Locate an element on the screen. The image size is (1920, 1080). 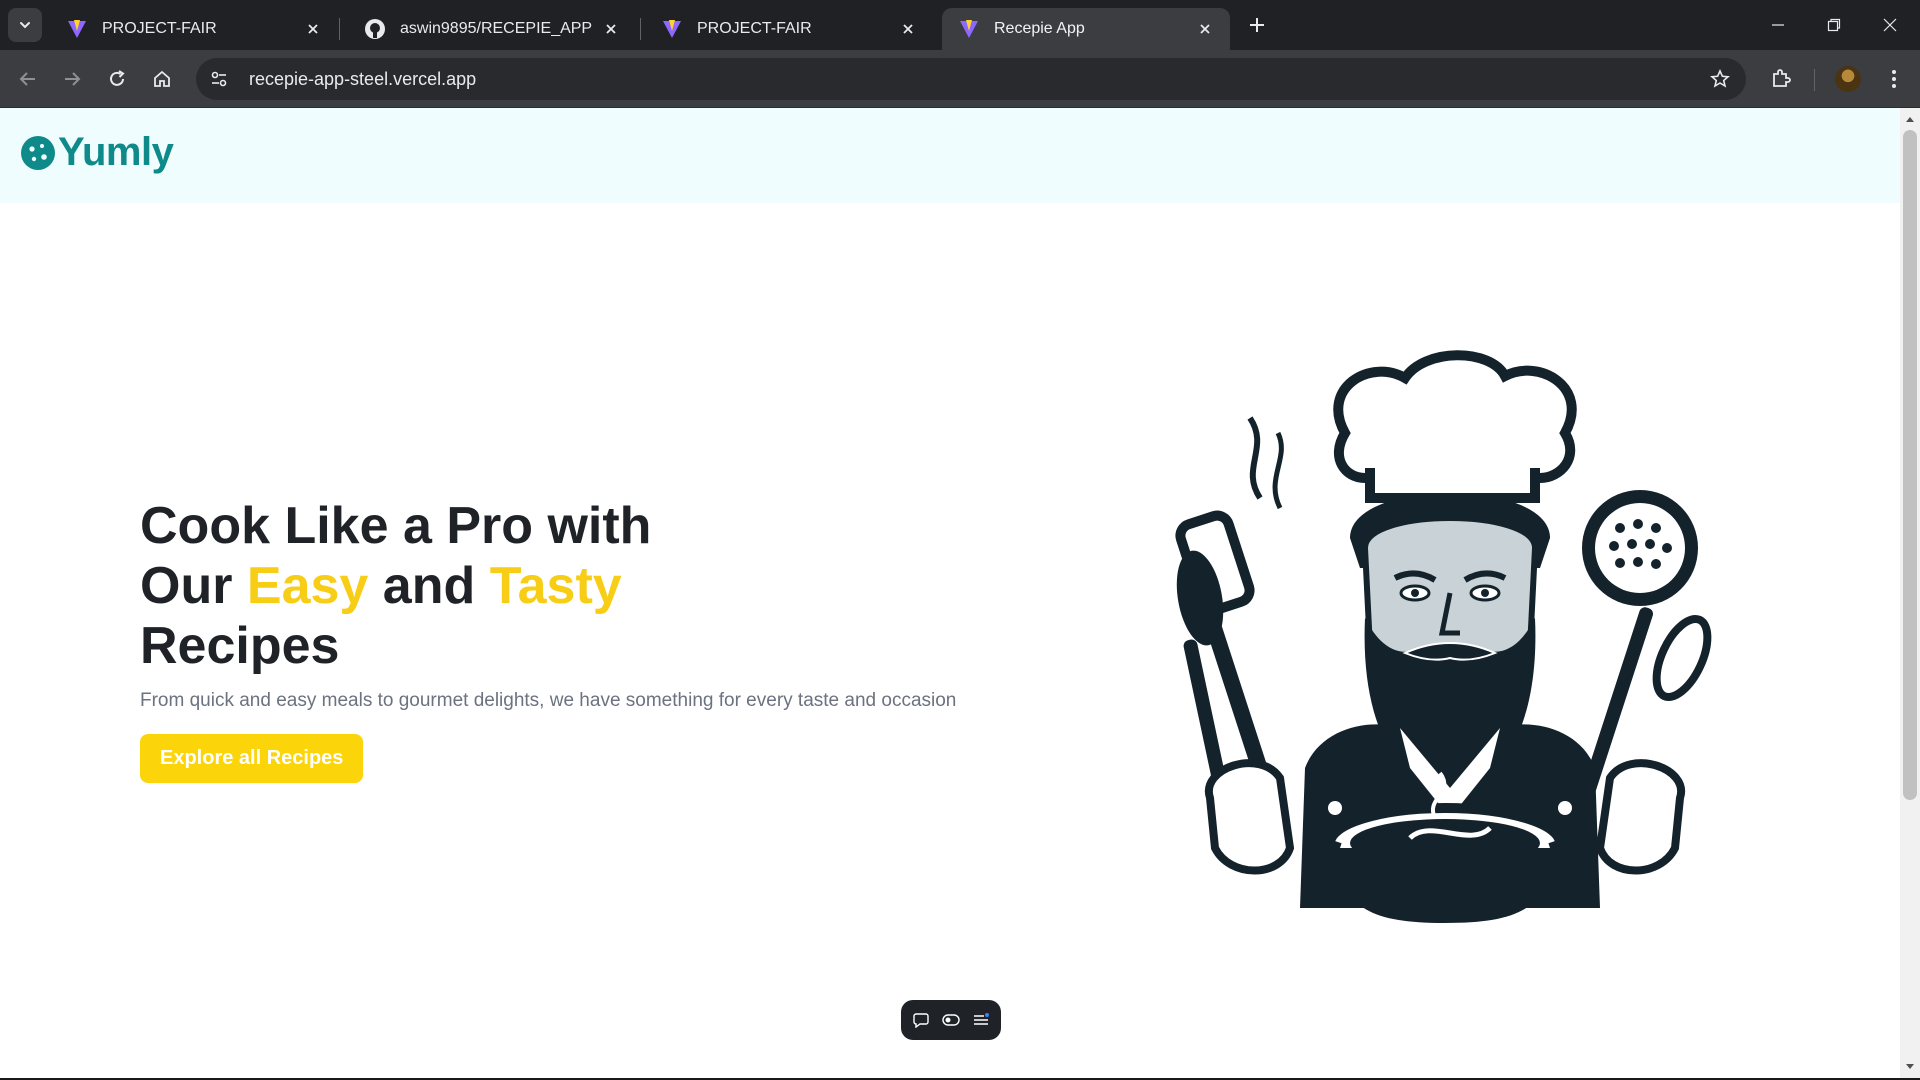
reload-button is located at coordinates (117, 79).